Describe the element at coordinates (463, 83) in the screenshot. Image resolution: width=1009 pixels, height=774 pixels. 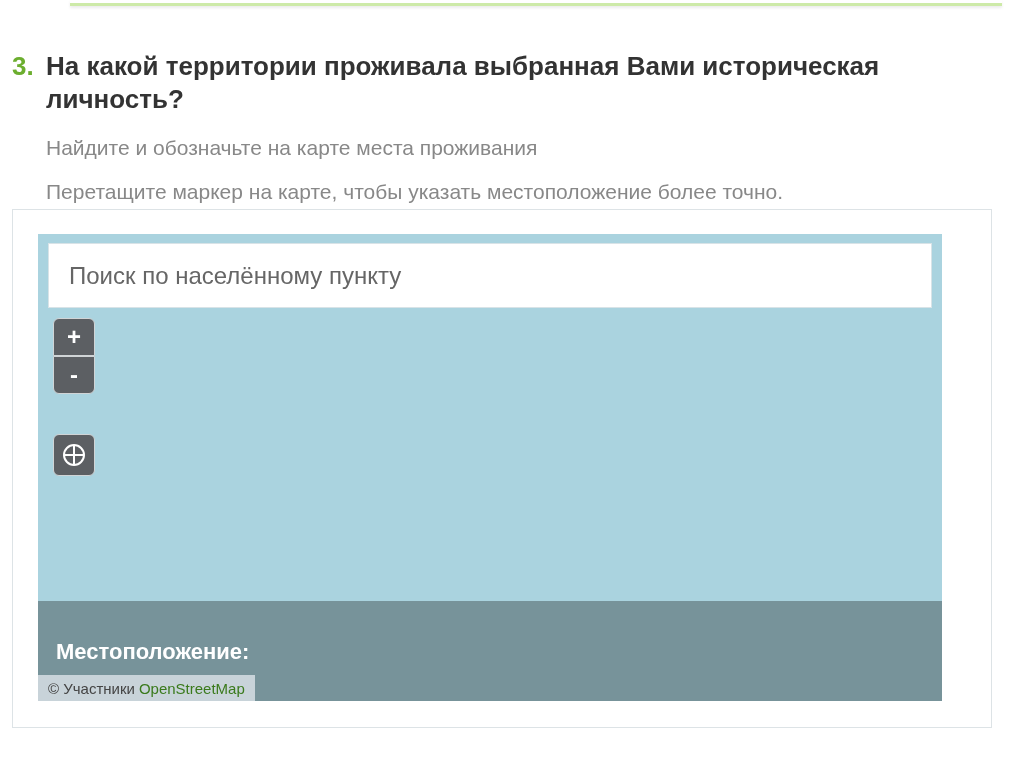
I see `question-title: На какой территории проживала выбранная Вами историческая личность?` at that location.